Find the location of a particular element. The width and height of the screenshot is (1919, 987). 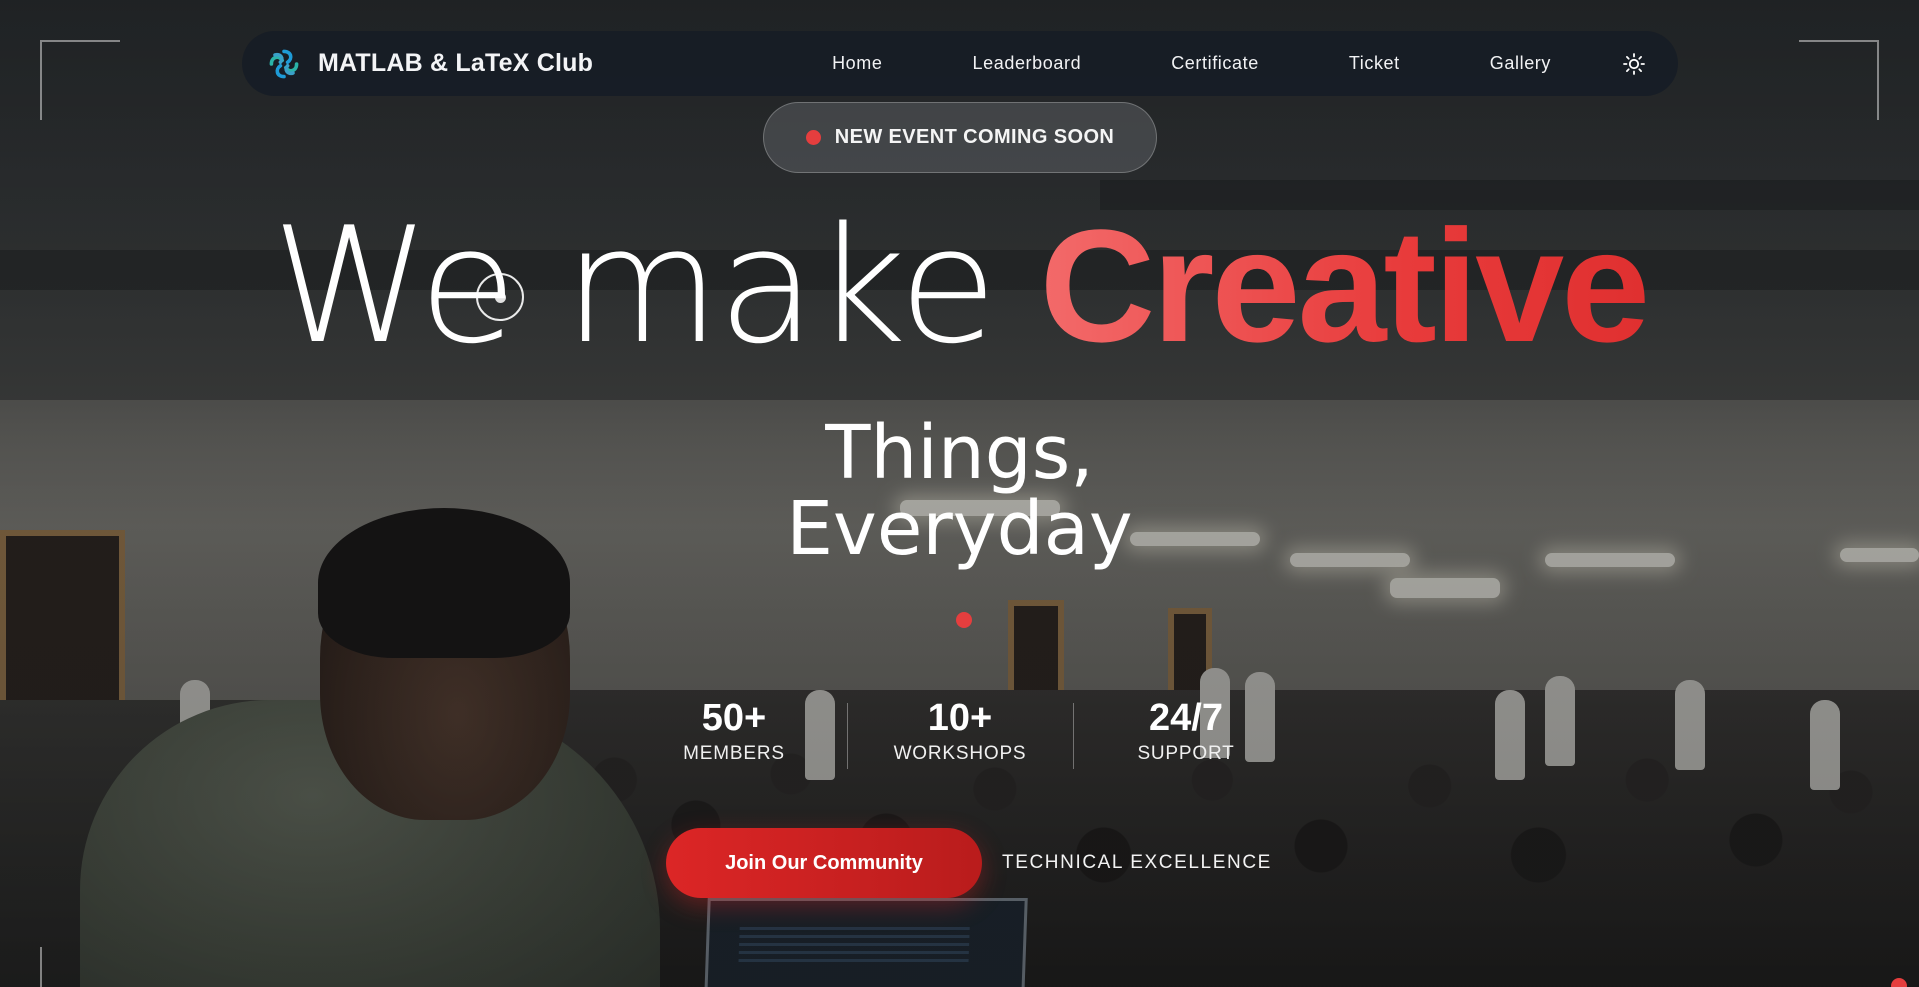

stats-row: 50+ MEMBERS 10+ WORKSHOPS 24/7 SUPPORT is located at coordinates (960, 737).